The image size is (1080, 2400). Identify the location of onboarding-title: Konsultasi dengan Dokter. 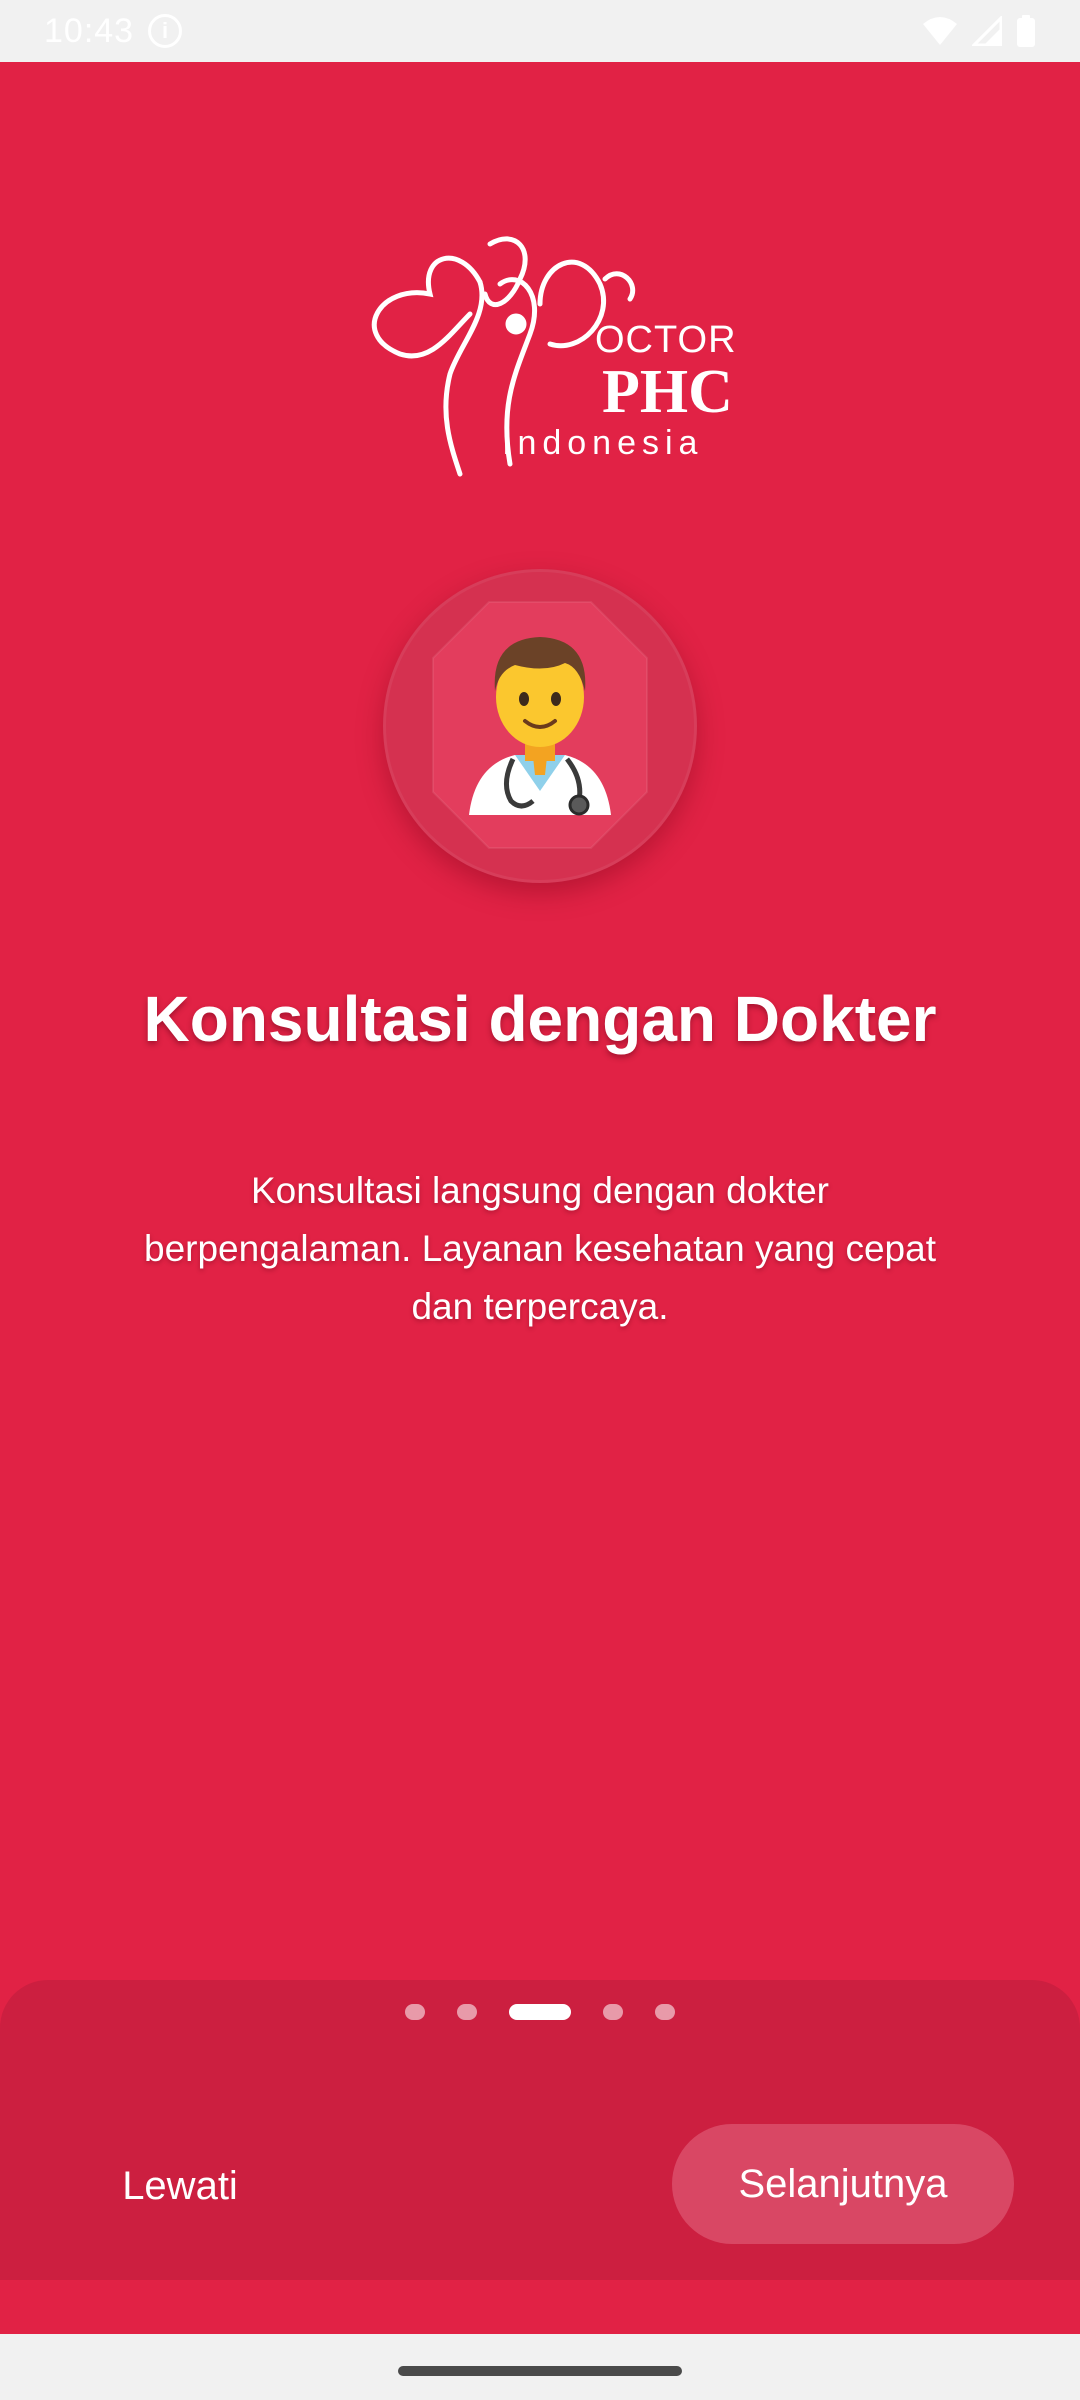
(540, 1019).